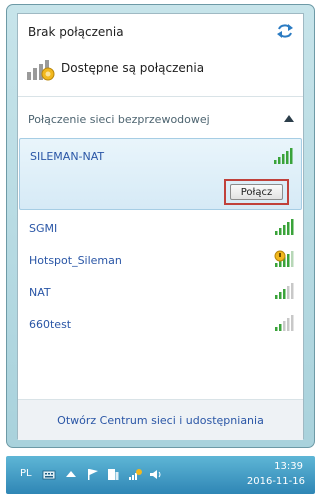  I want to click on connect-button-highlight: Połącz, so click(256, 192).